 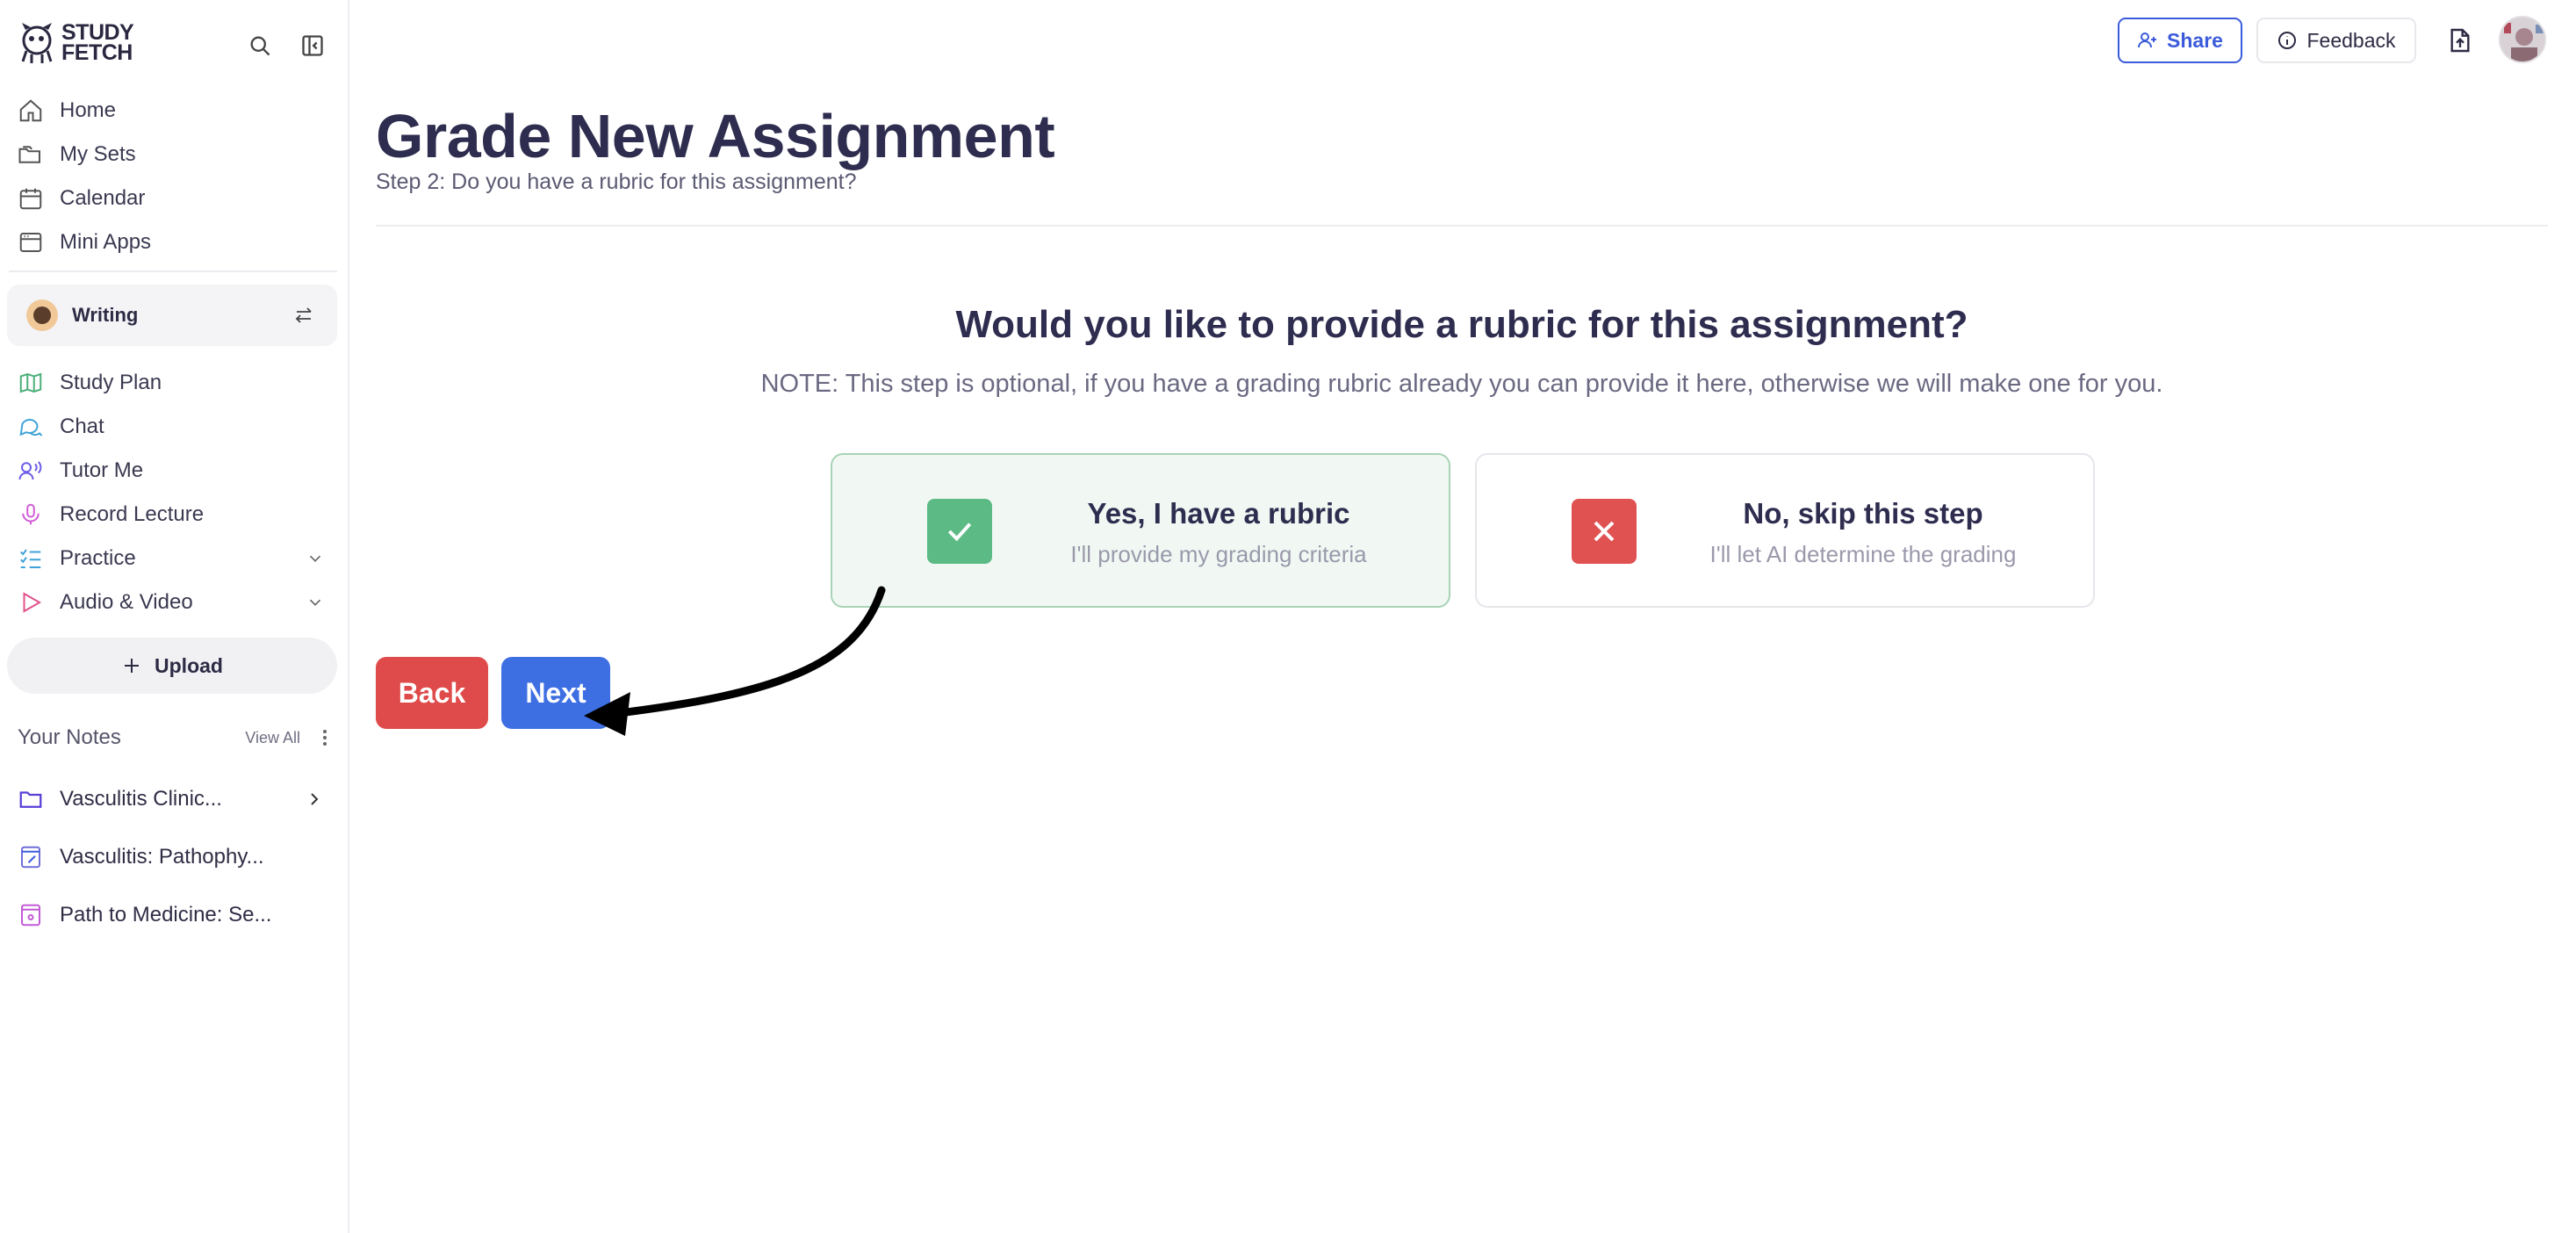 I want to click on feedback-button: Feedback, so click(x=2336, y=40).